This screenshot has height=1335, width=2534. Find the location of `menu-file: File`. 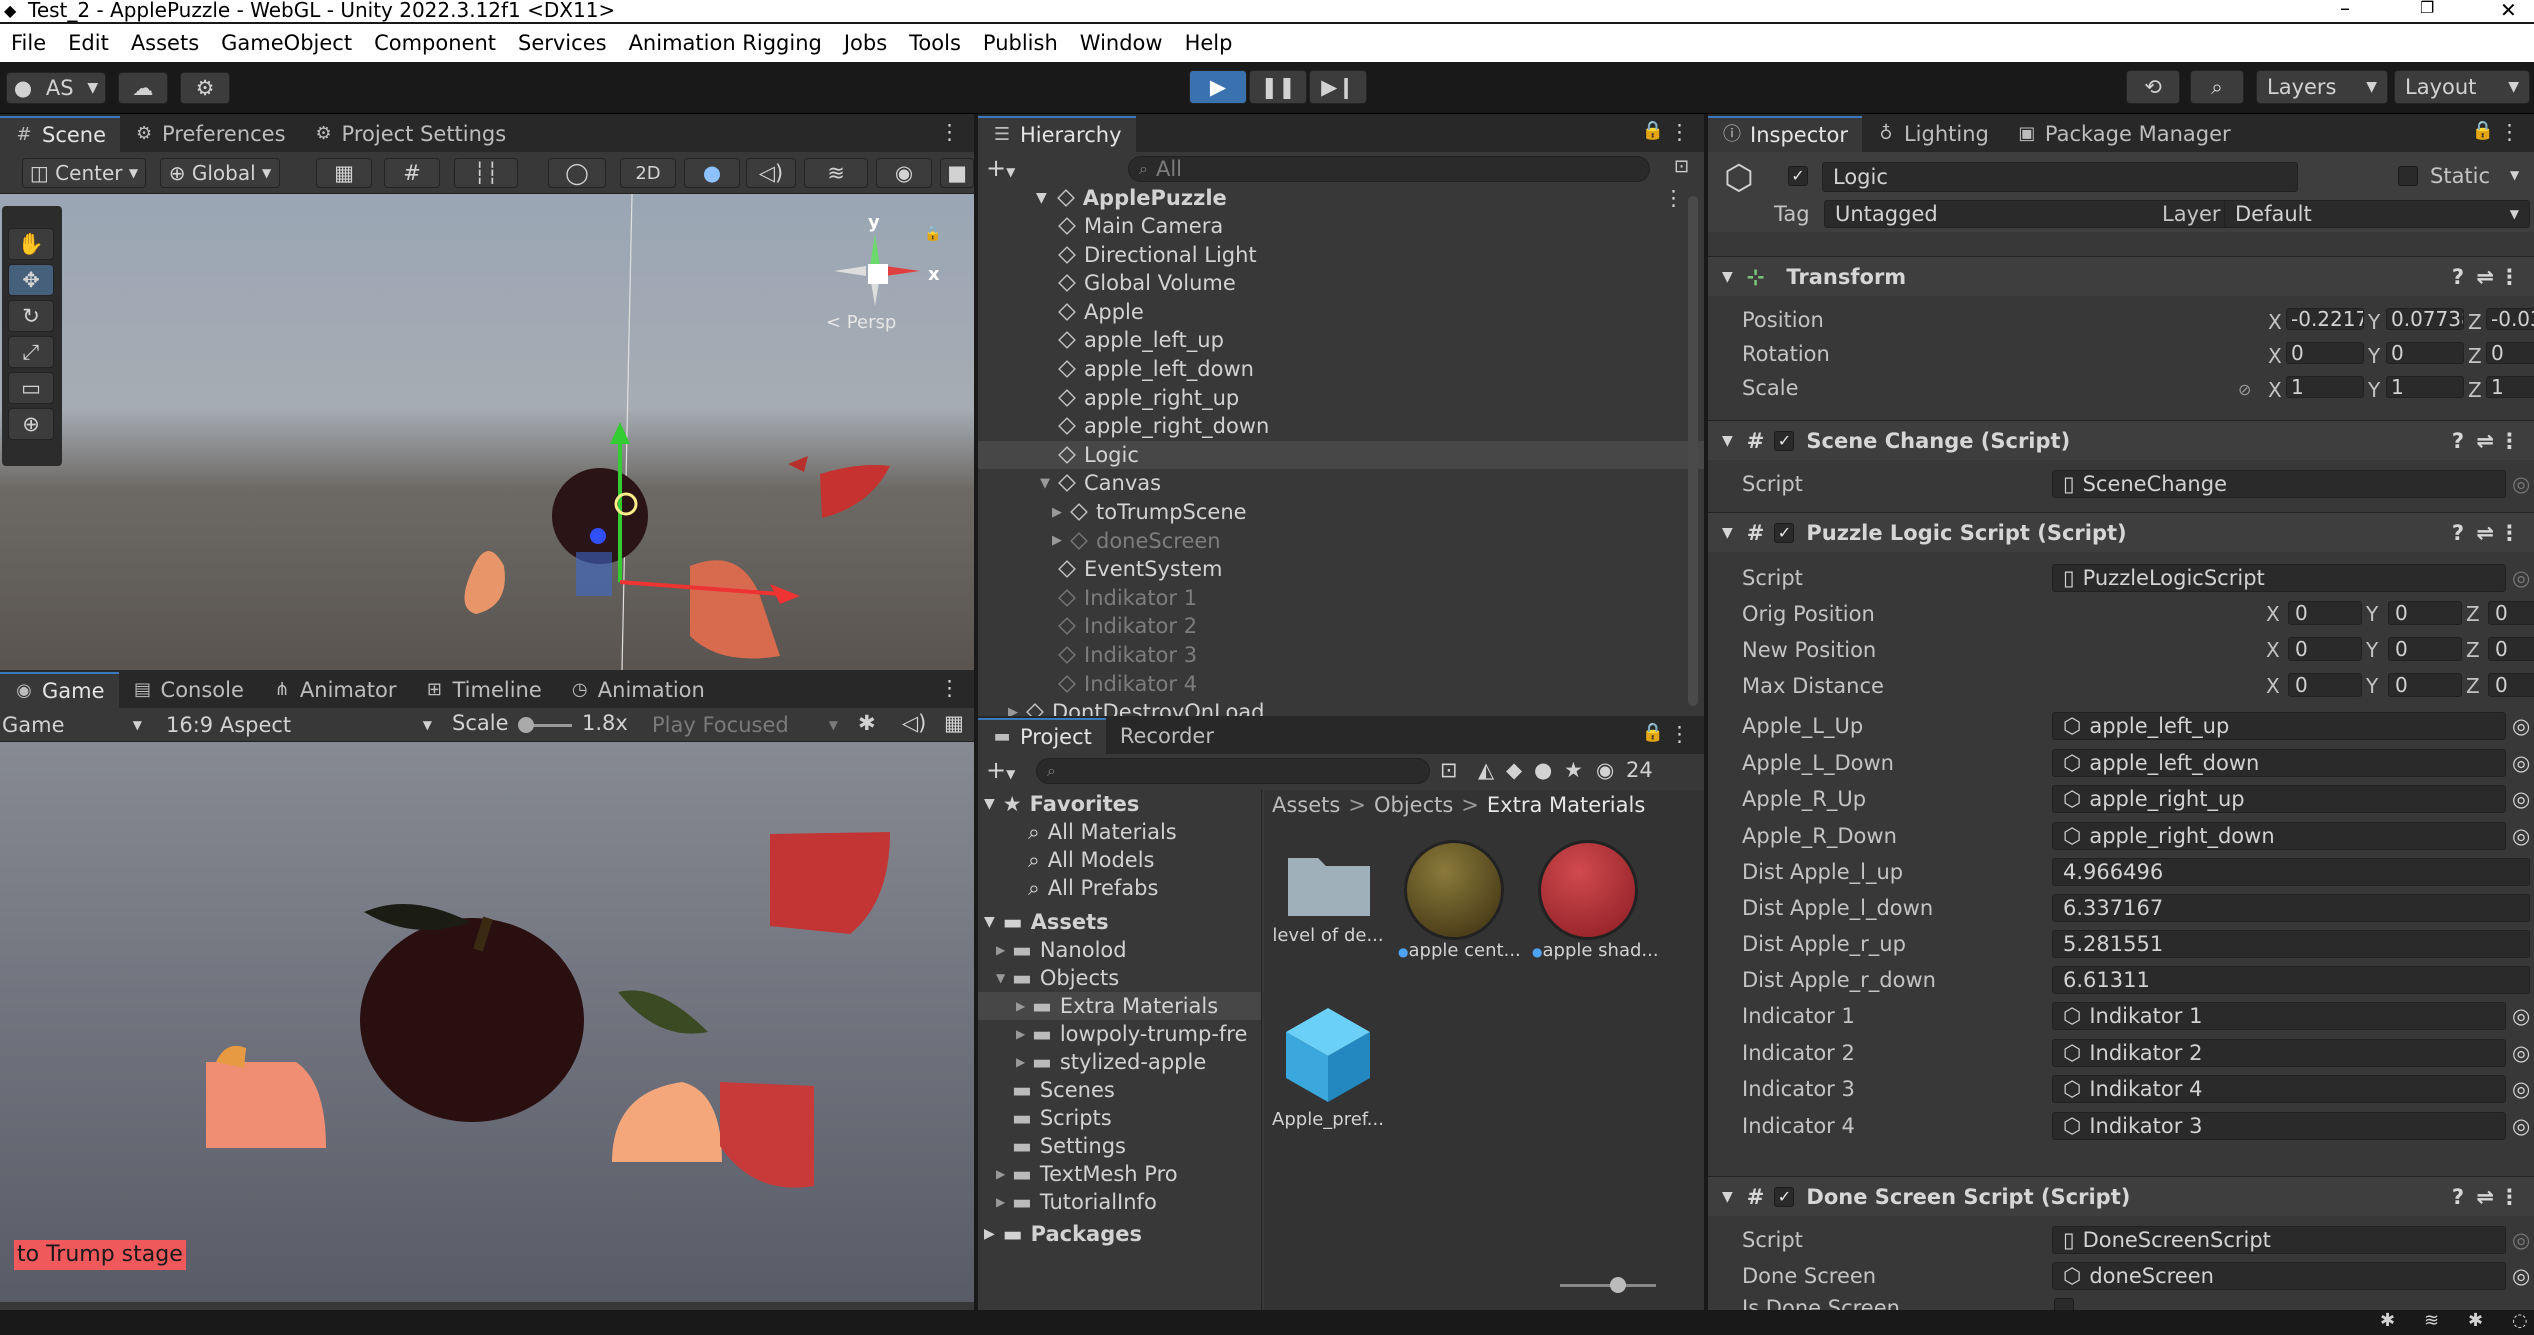

menu-file: File is located at coordinates (28, 43).